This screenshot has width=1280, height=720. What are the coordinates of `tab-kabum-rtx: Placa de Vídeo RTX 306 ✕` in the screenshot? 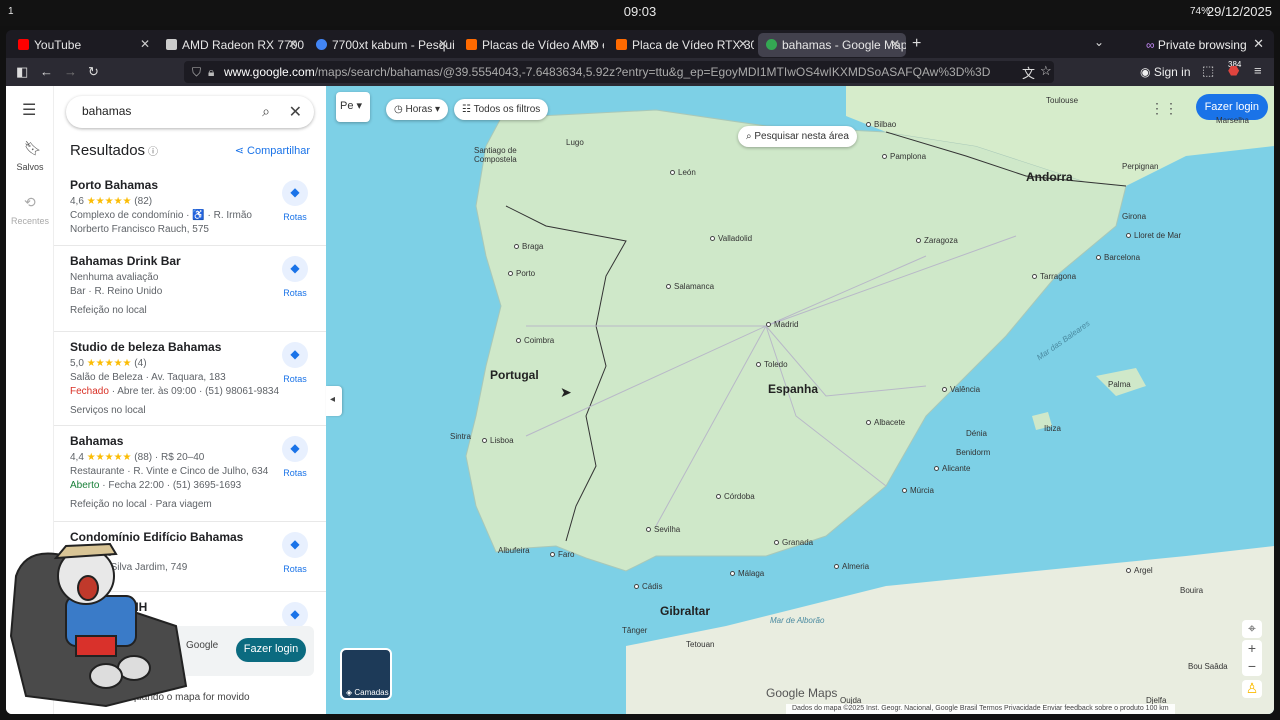 It's located at (681, 45).